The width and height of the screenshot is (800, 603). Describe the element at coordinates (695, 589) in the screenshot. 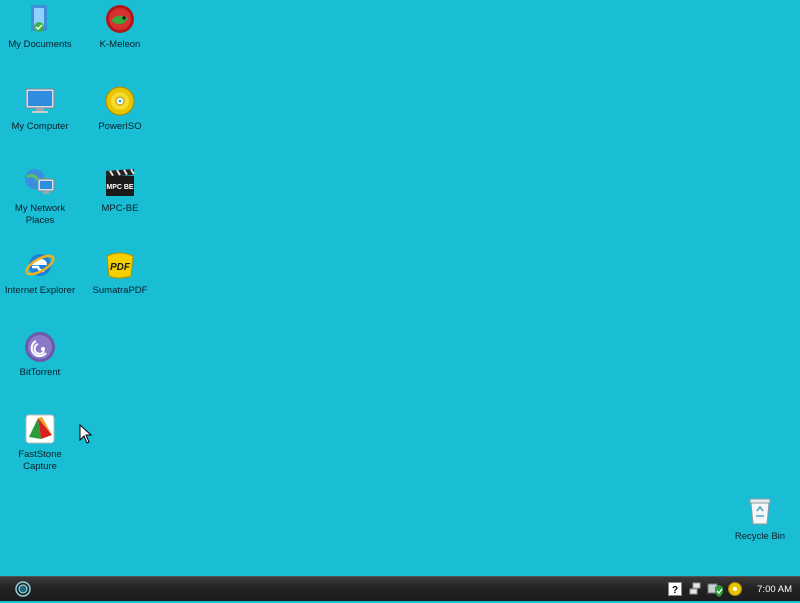

I see `network-monitors-icon` at that location.